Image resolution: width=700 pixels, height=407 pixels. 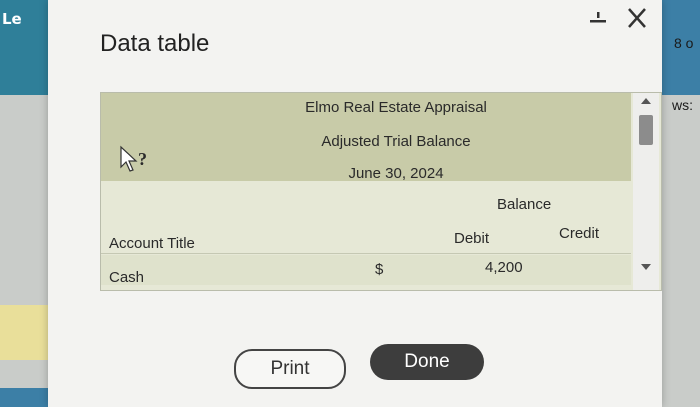 What do you see at coordinates (598, 18) in the screenshot?
I see `minimize-icon` at bounding box center [598, 18].